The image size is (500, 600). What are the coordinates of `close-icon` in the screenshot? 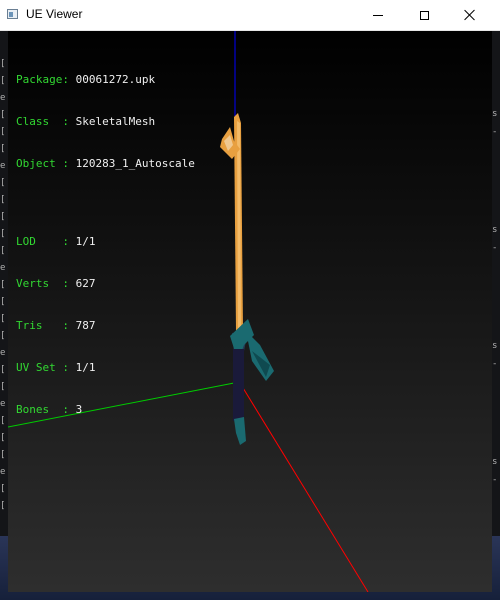 It's located at (470, 15).